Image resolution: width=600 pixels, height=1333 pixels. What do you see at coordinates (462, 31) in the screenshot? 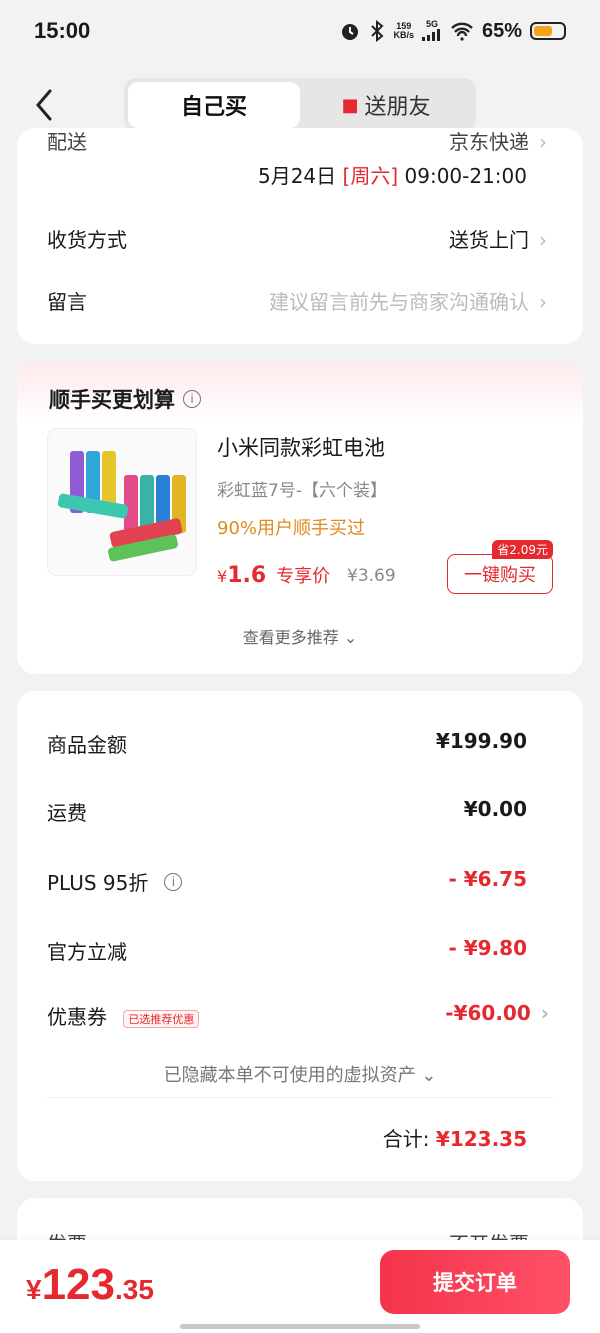
I see `wifi-icon` at bounding box center [462, 31].